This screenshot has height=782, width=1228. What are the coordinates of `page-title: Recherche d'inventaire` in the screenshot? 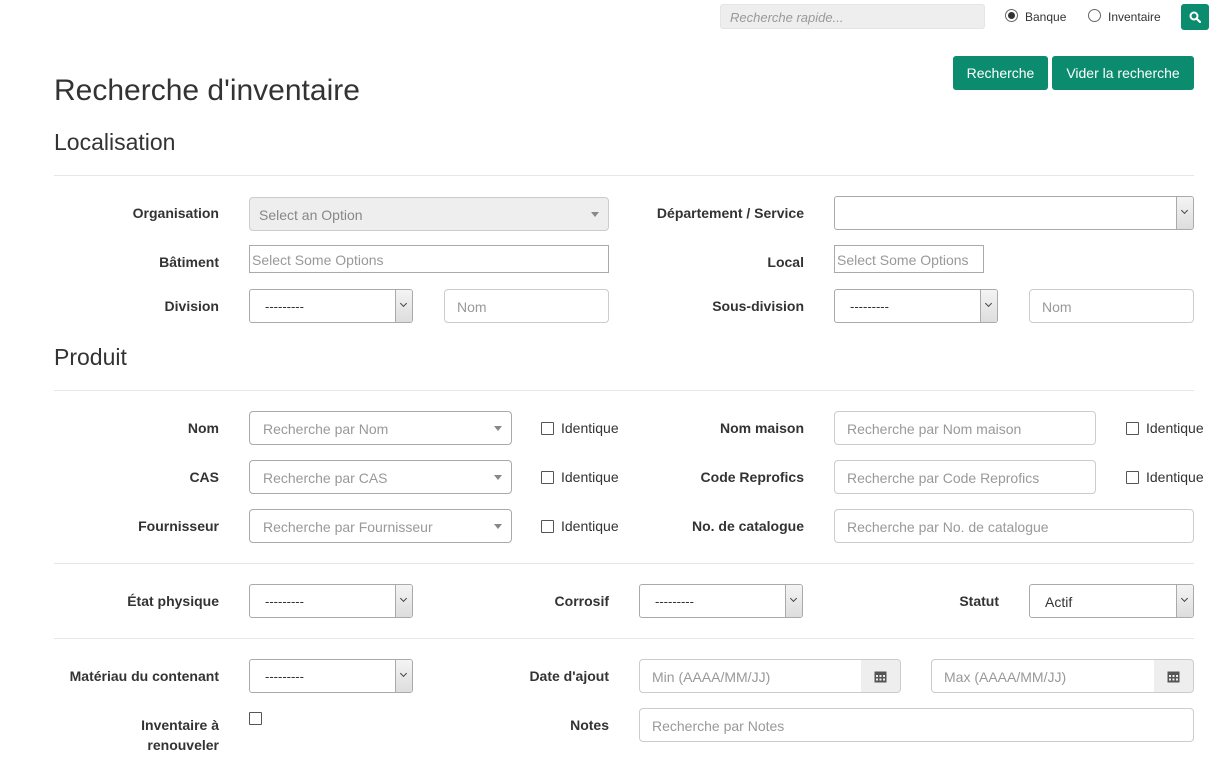 It's located at (207, 90).